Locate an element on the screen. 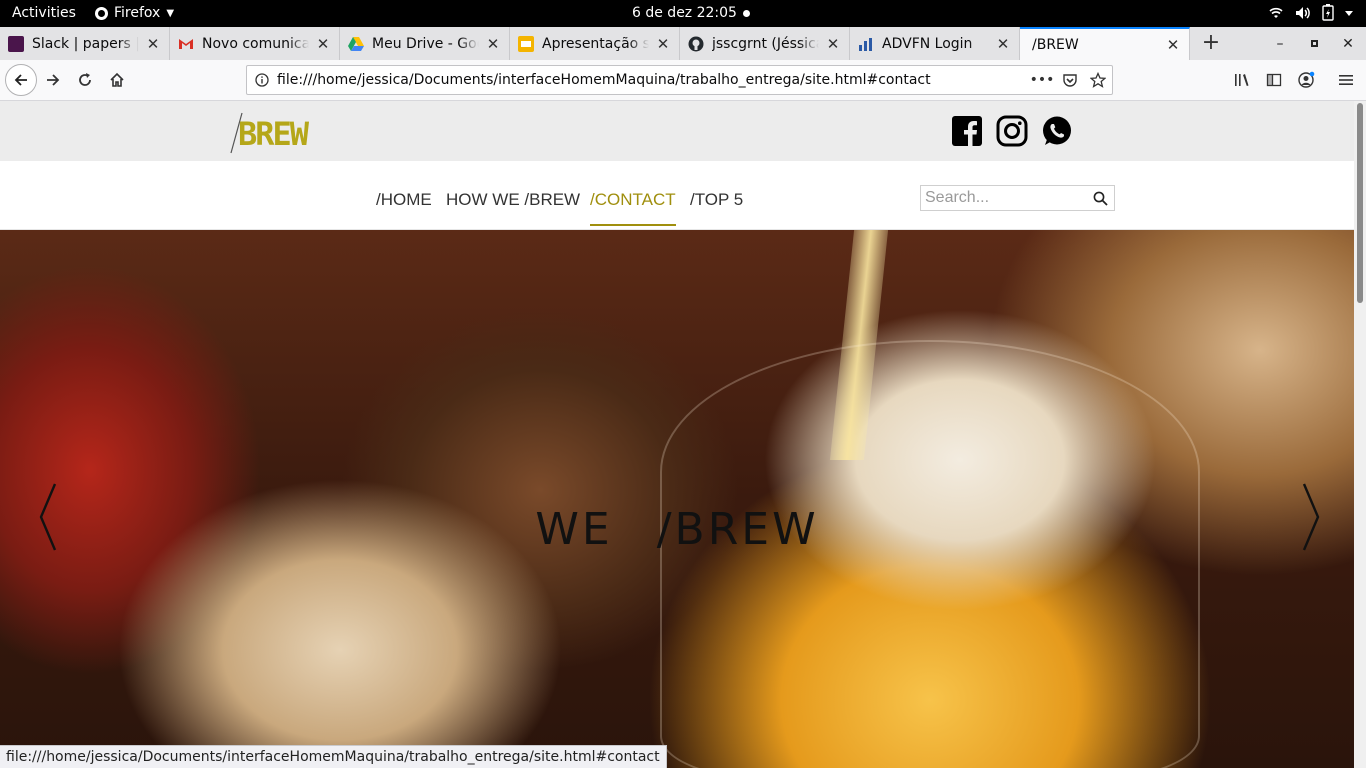  reload-icon is located at coordinates (85, 79).